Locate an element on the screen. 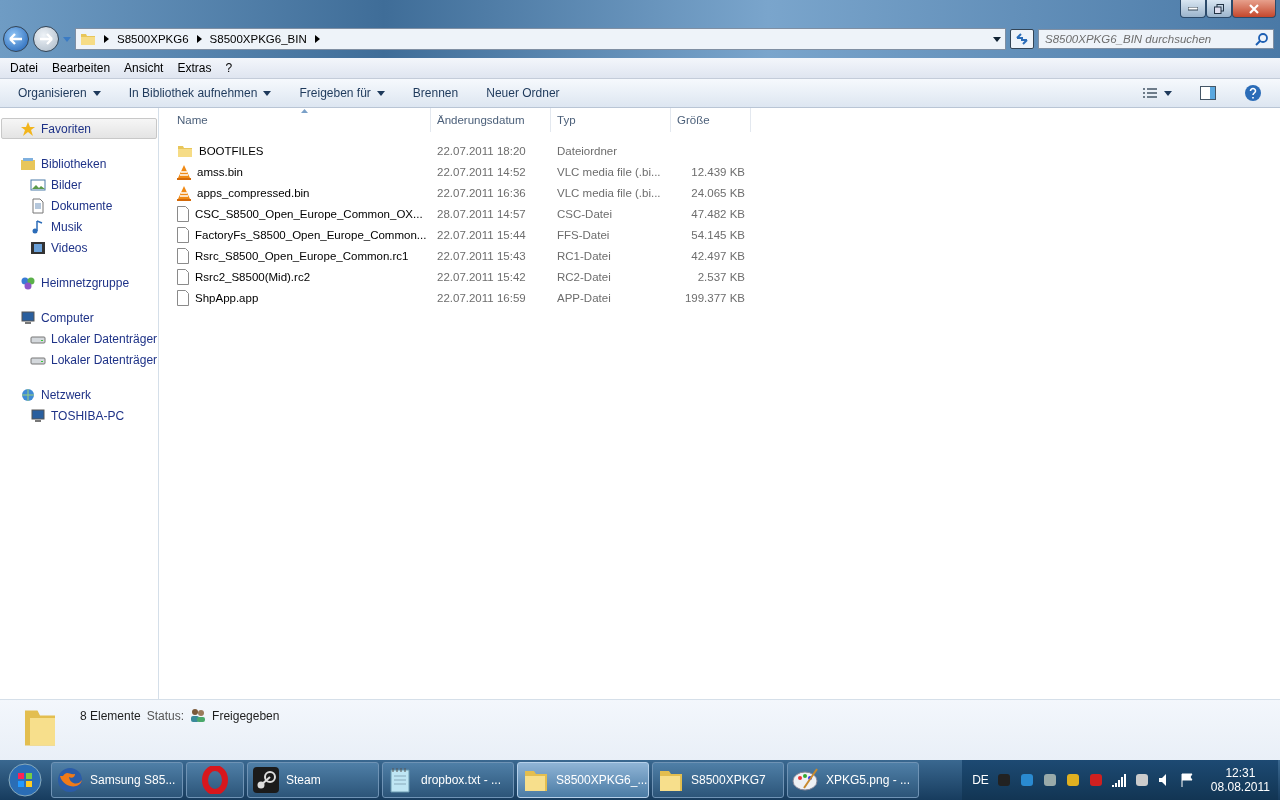 The width and height of the screenshot is (1280, 800). taskbar-button: Steam is located at coordinates (313, 780).